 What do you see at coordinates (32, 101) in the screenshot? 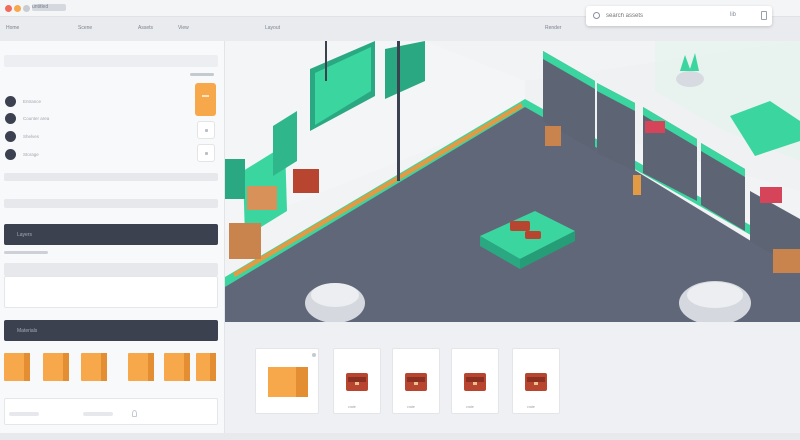
I see `sidebar-item-label: Entrance` at bounding box center [32, 101].